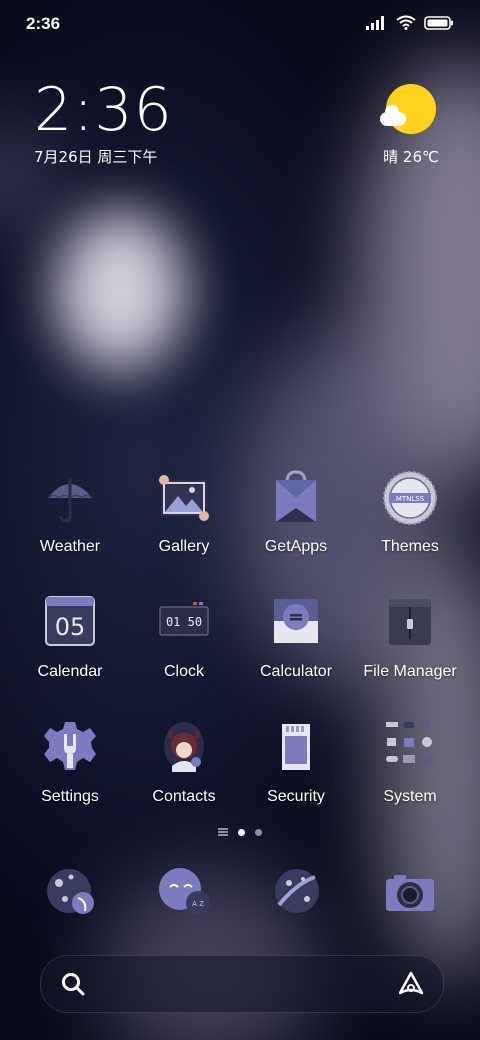  What do you see at coordinates (184, 747) in the screenshot?
I see `contacts-avatar-icon` at bounding box center [184, 747].